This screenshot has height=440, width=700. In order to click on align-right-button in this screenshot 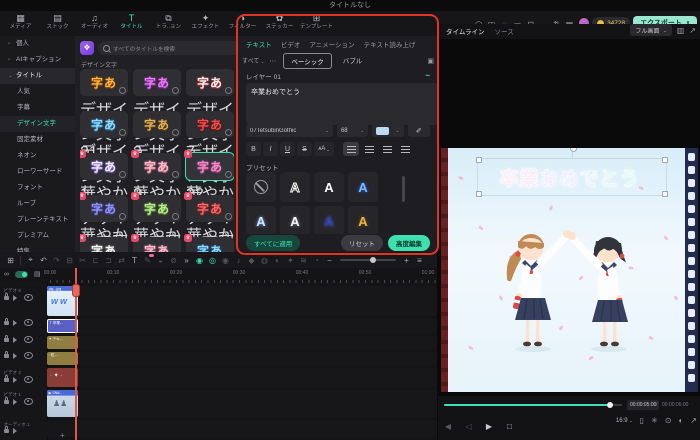, I will do `click(387, 149)`.